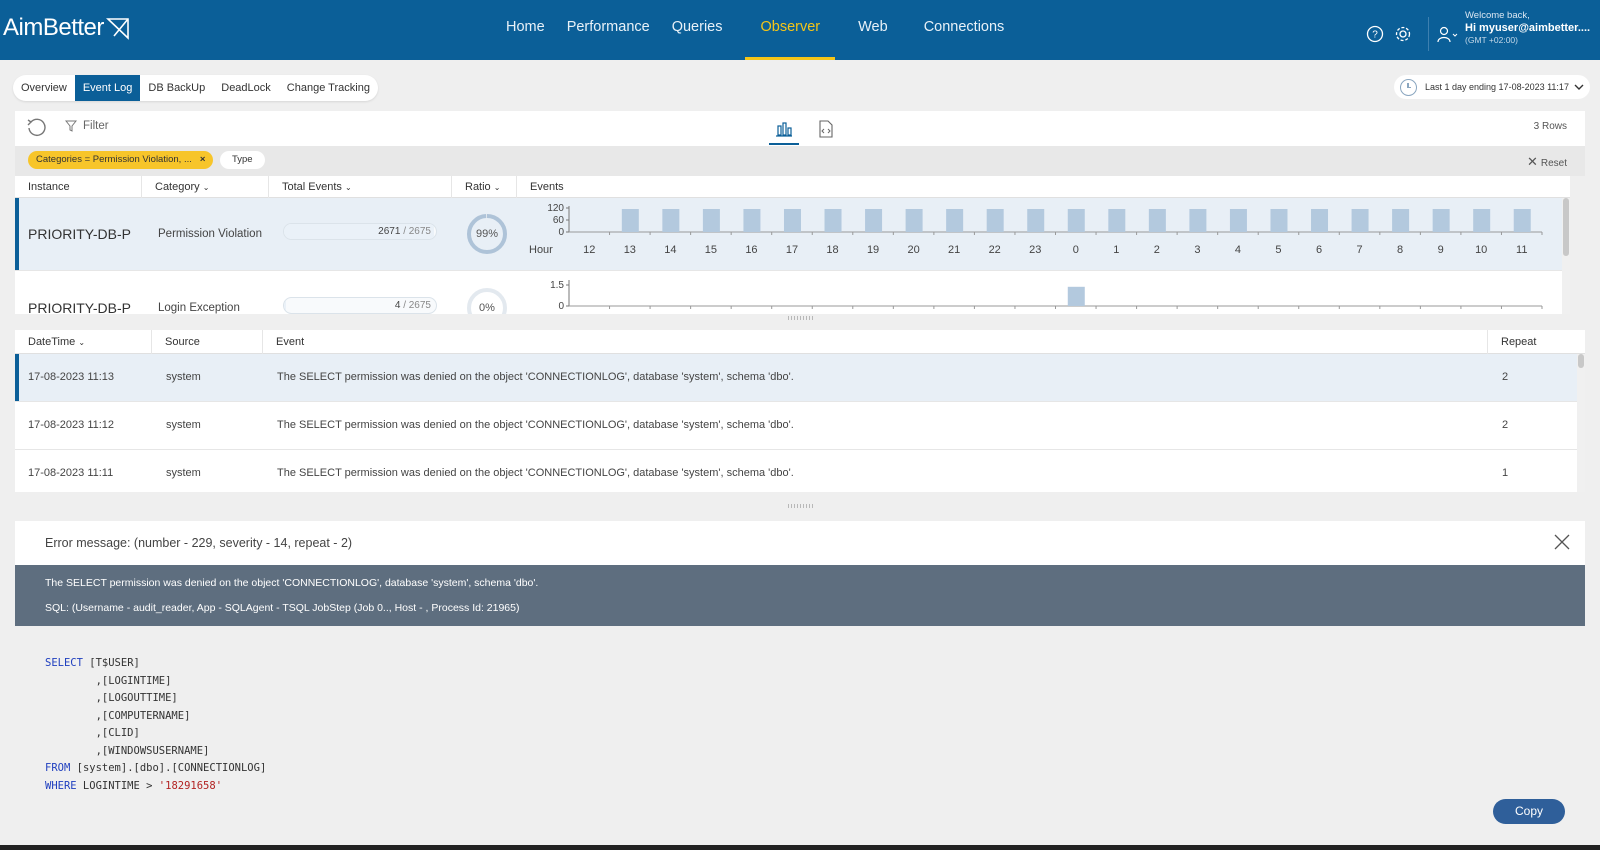  What do you see at coordinates (561, 232) in the screenshot?
I see `y-tick-label: 0` at bounding box center [561, 232].